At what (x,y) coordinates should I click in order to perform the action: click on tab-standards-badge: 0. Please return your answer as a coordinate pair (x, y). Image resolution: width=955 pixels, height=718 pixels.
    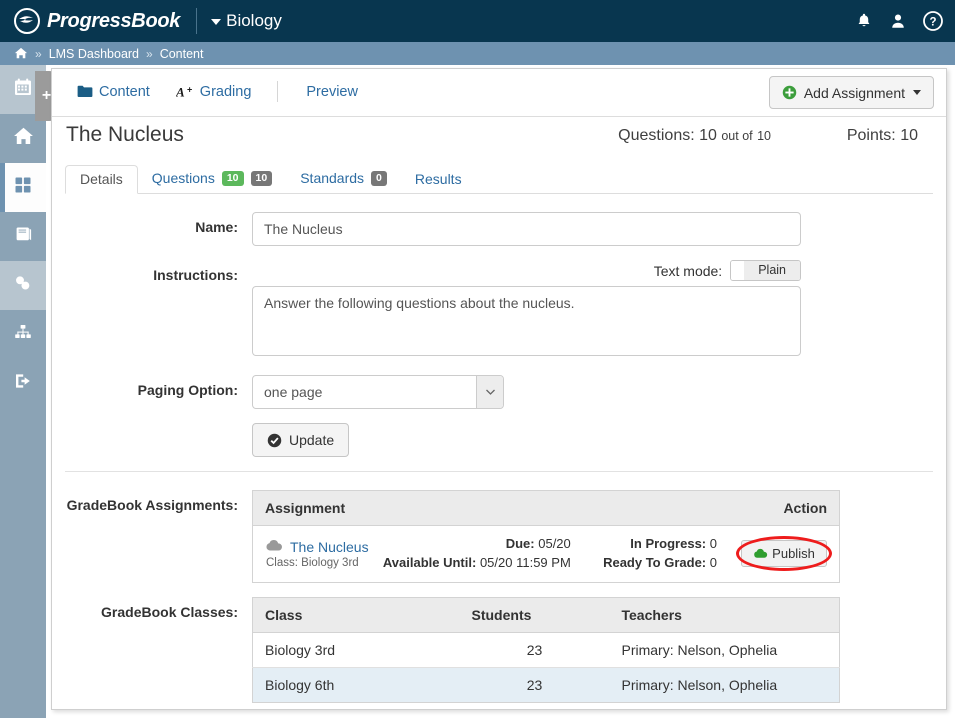
    Looking at the image, I should click on (379, 178).